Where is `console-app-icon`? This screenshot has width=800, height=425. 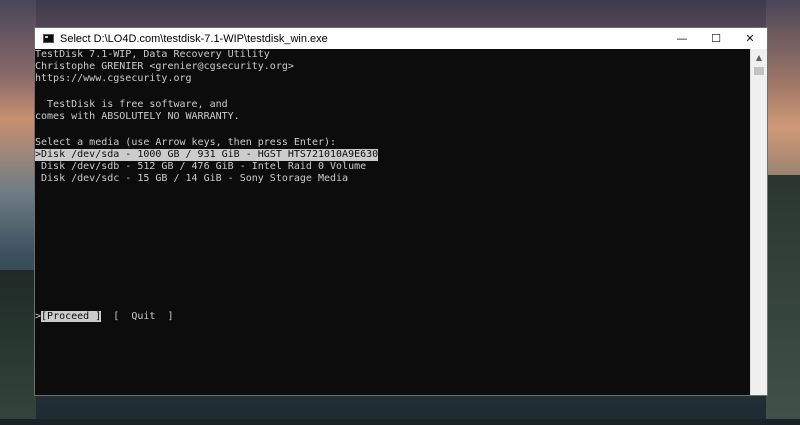
console-app-icon is located at coordinates (48, 38).